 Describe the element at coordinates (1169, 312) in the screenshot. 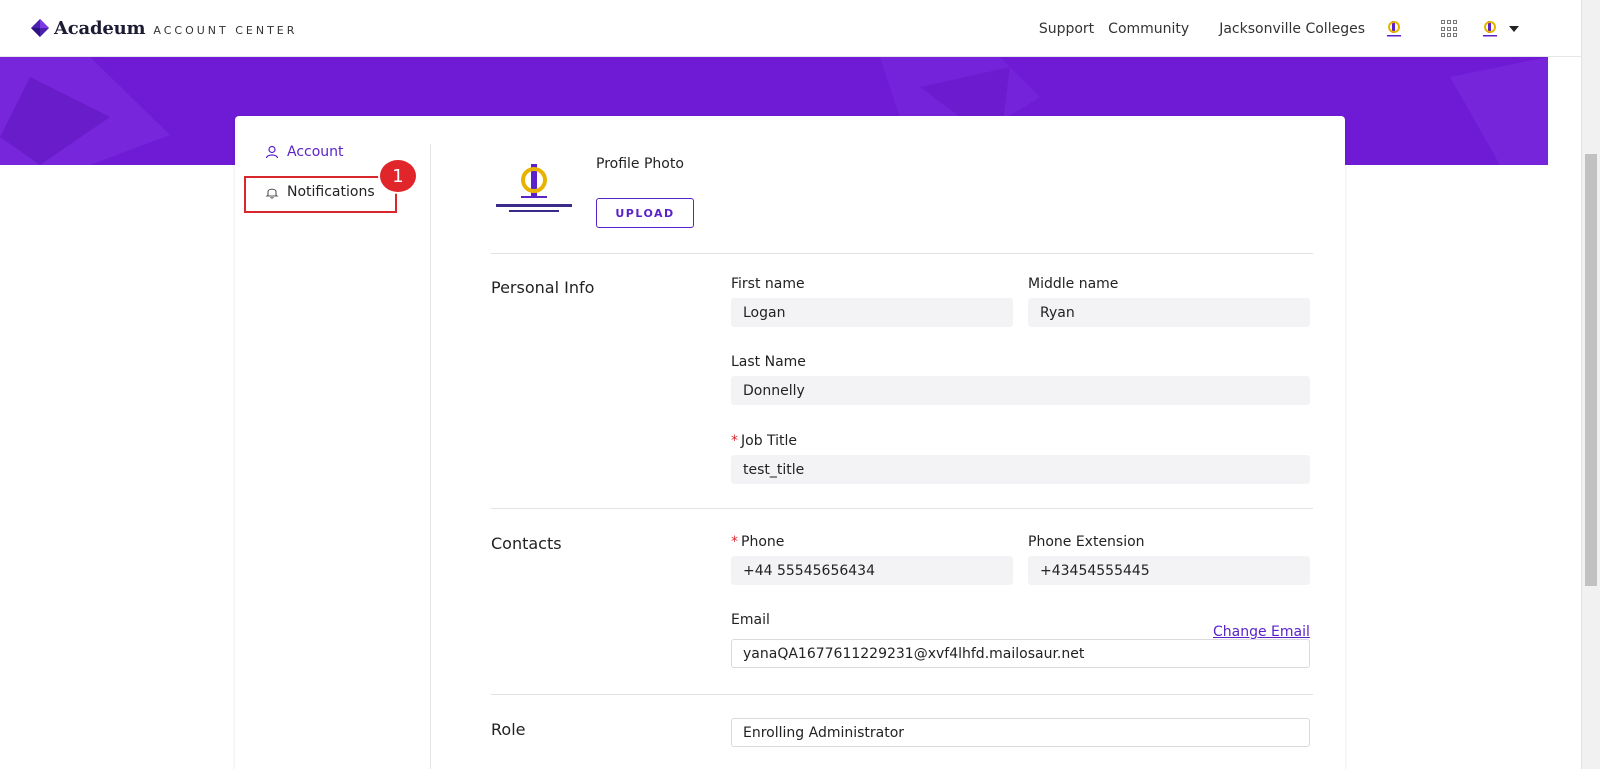

I see `middle-name-field: Ryan` at that location.